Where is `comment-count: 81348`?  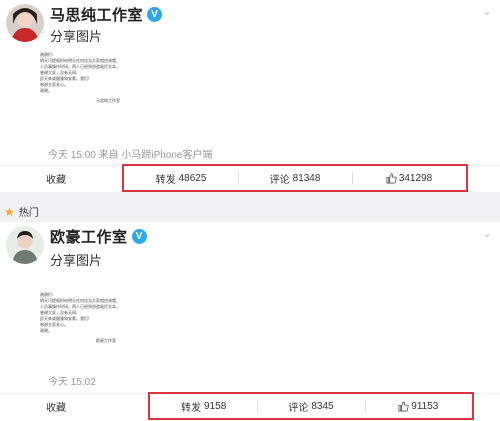
comment-count: 81348 is located at coordinates (306, 178).